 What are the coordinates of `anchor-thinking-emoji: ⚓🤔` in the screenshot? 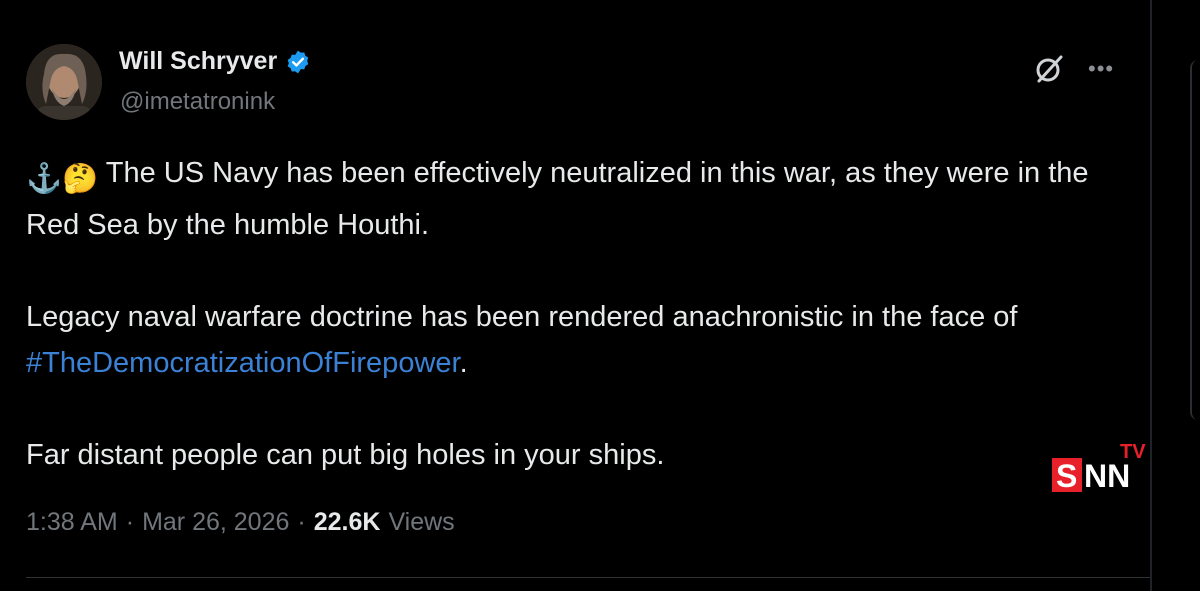 It's located at (62, 179).